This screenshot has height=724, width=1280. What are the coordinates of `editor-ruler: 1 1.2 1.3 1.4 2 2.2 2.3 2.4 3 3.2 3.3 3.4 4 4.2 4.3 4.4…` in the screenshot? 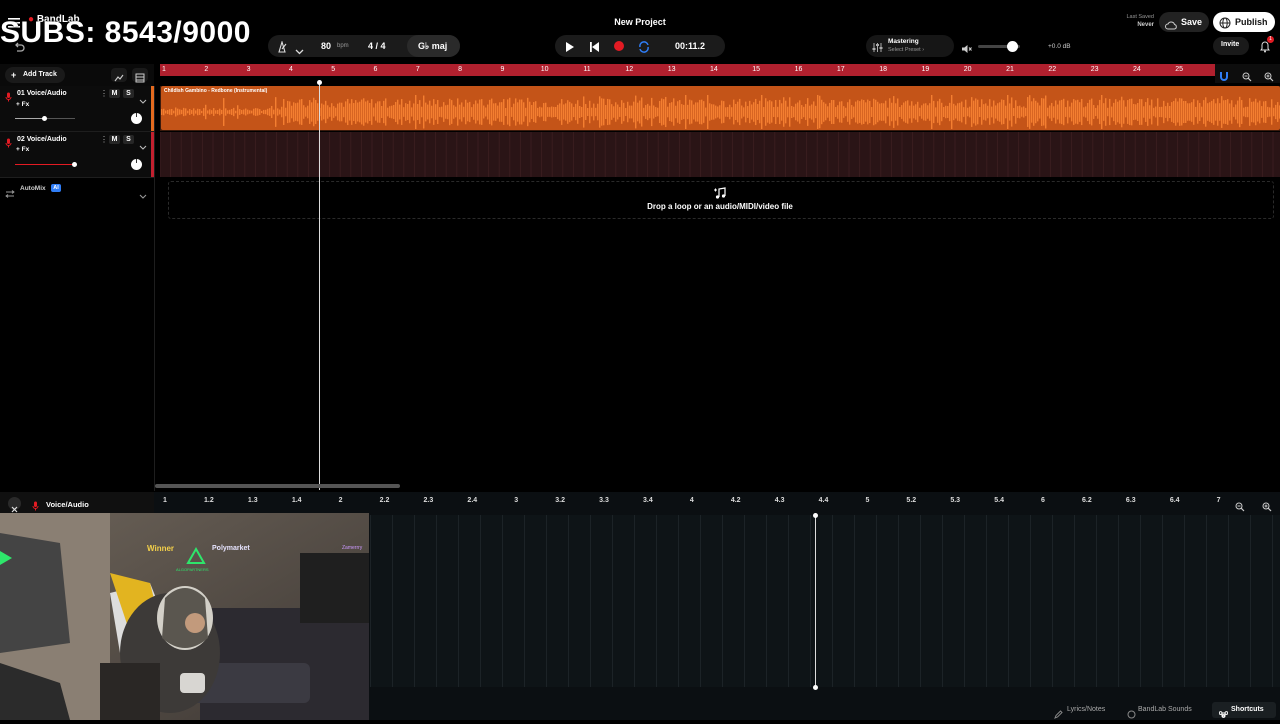 It's located at (690, 503).